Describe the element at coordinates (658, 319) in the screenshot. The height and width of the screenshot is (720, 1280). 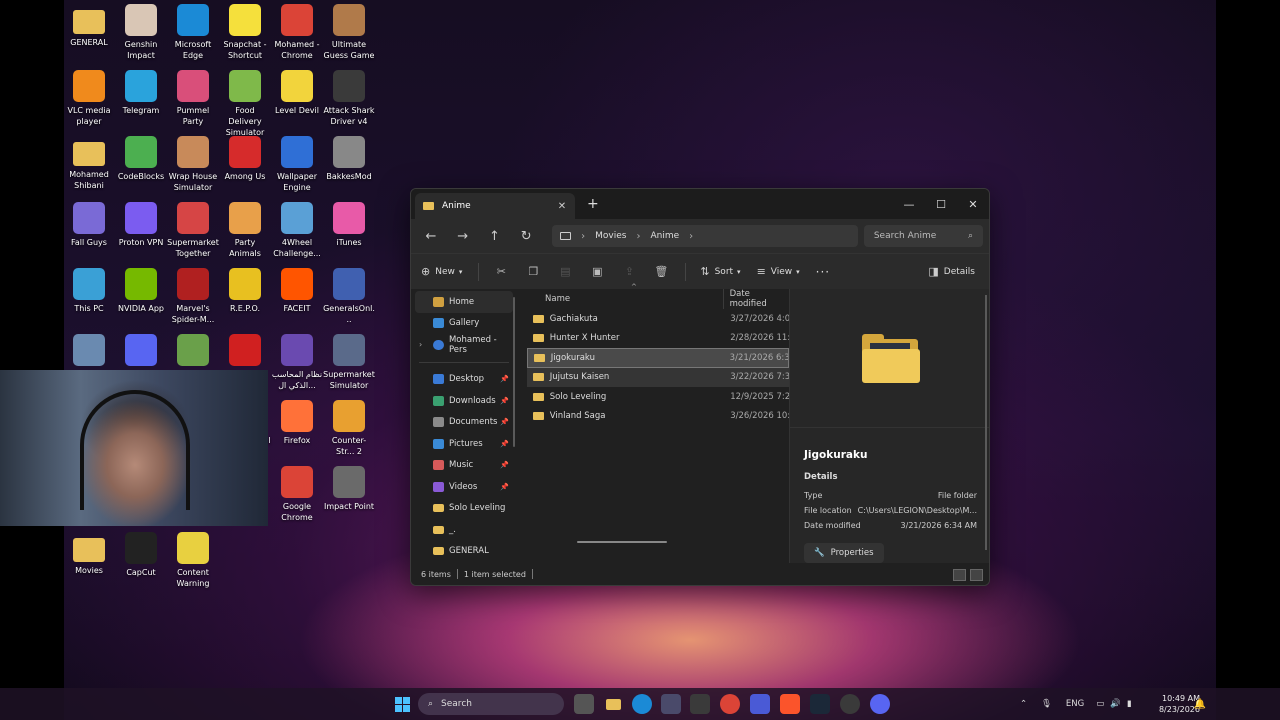
I see `file-row: Gachiakuta 3/27/2026 4:04` at that location.